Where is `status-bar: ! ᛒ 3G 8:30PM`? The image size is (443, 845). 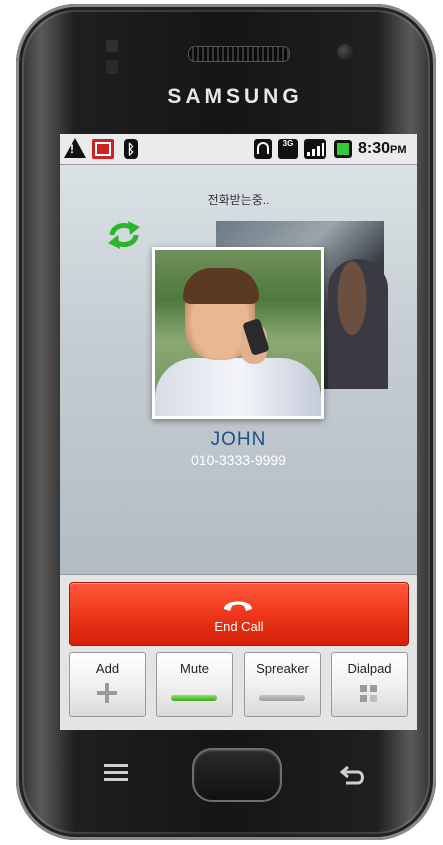
status-bar: ! ᛒ 3G 8:30PM is located at coordinates (238, 149).